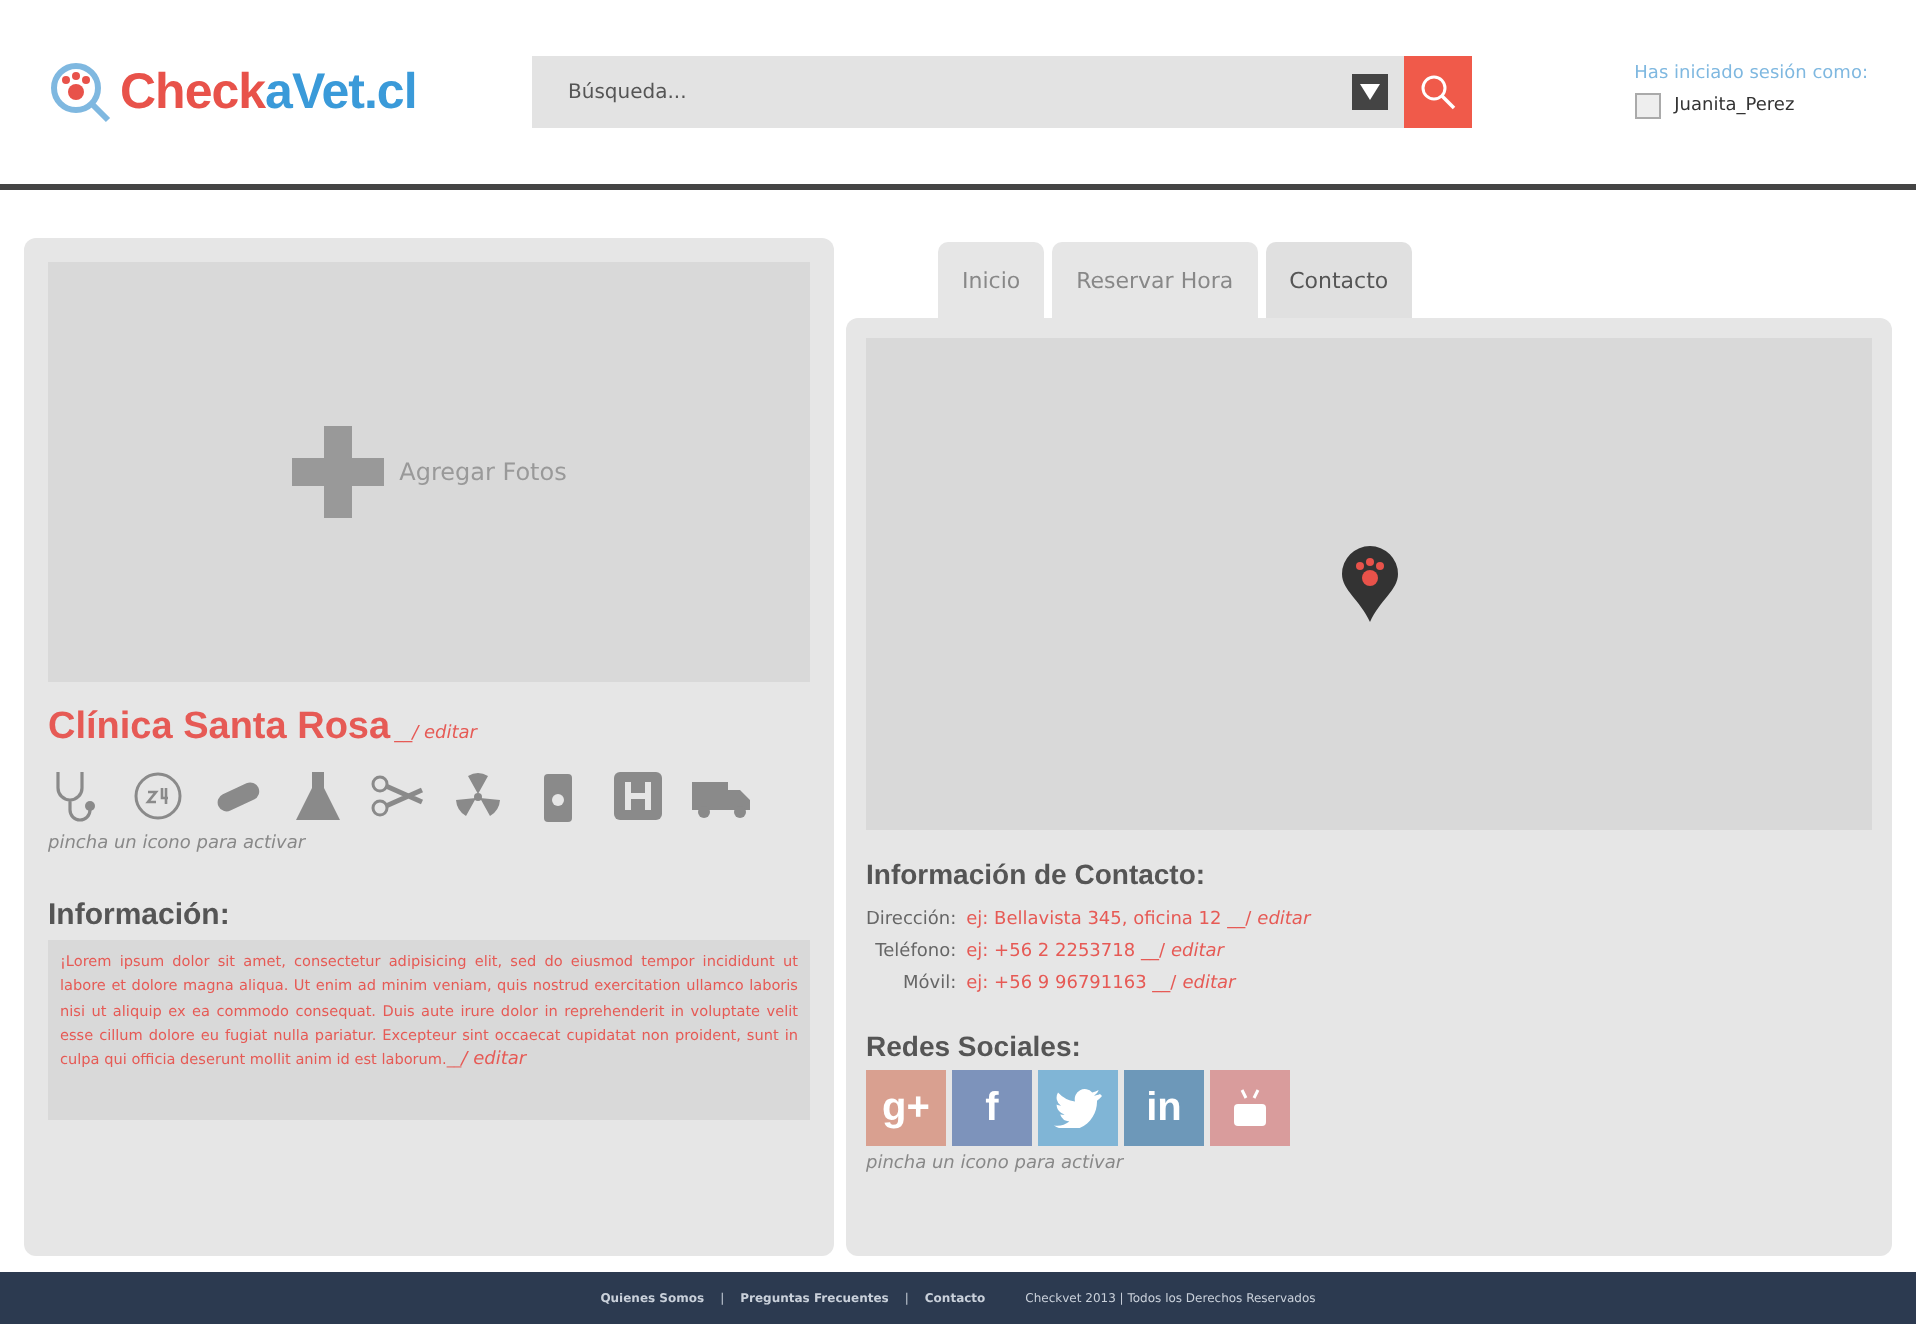  I want to click on session-label: Has iniciado sesión como:, so click(1751, 74).